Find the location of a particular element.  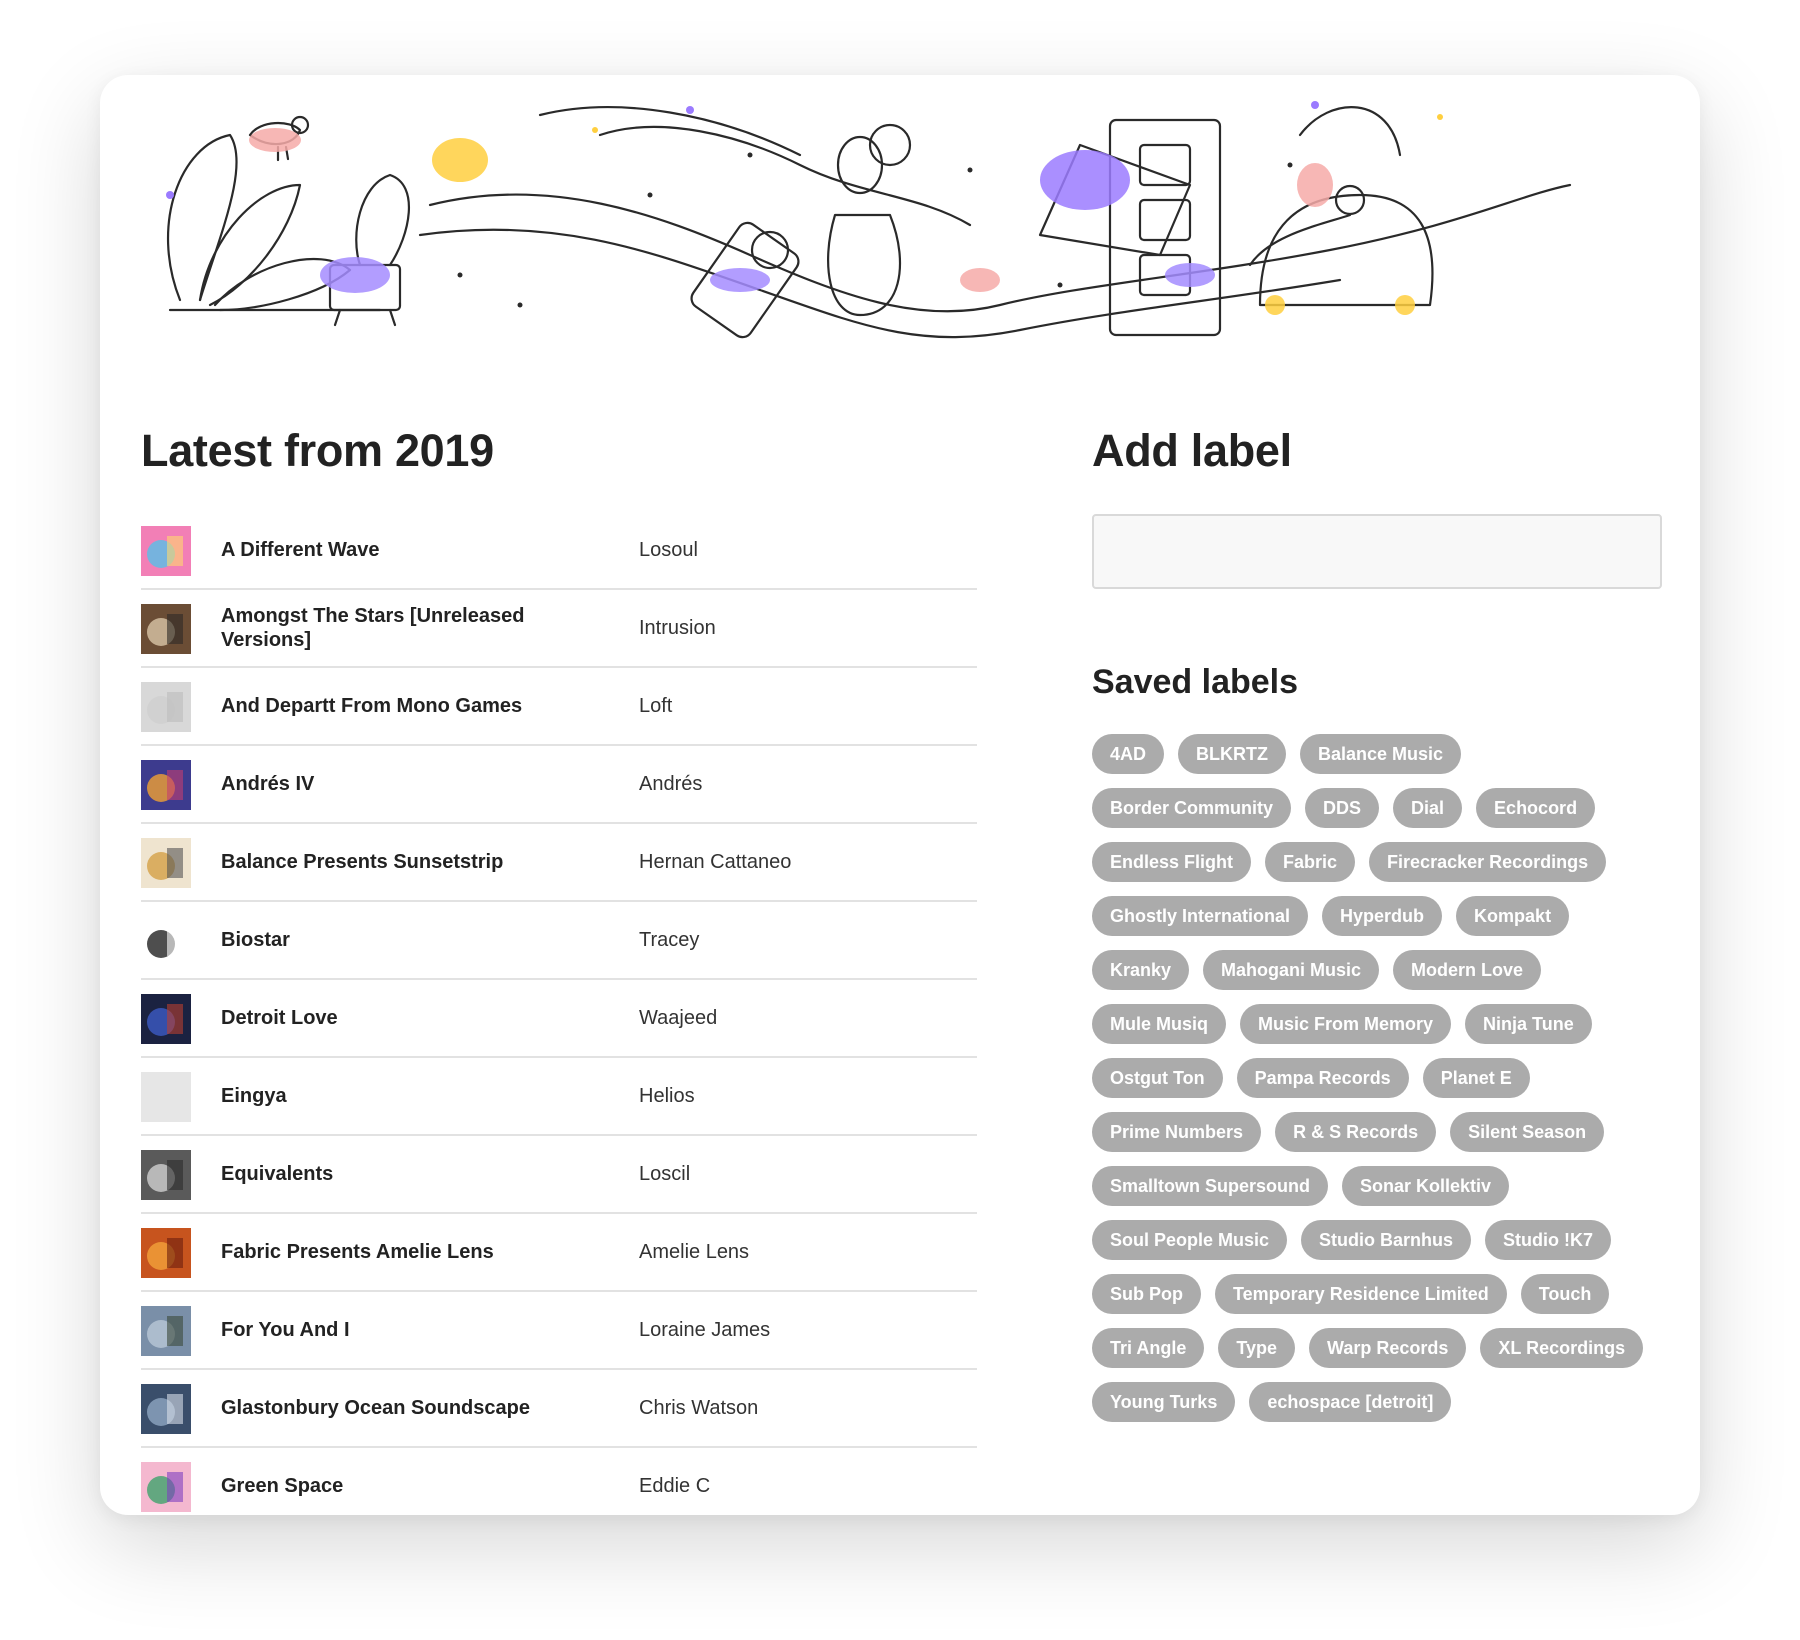

release-title: Glastonbury Ocean Soundscape is located at coordinates (401, 1408).